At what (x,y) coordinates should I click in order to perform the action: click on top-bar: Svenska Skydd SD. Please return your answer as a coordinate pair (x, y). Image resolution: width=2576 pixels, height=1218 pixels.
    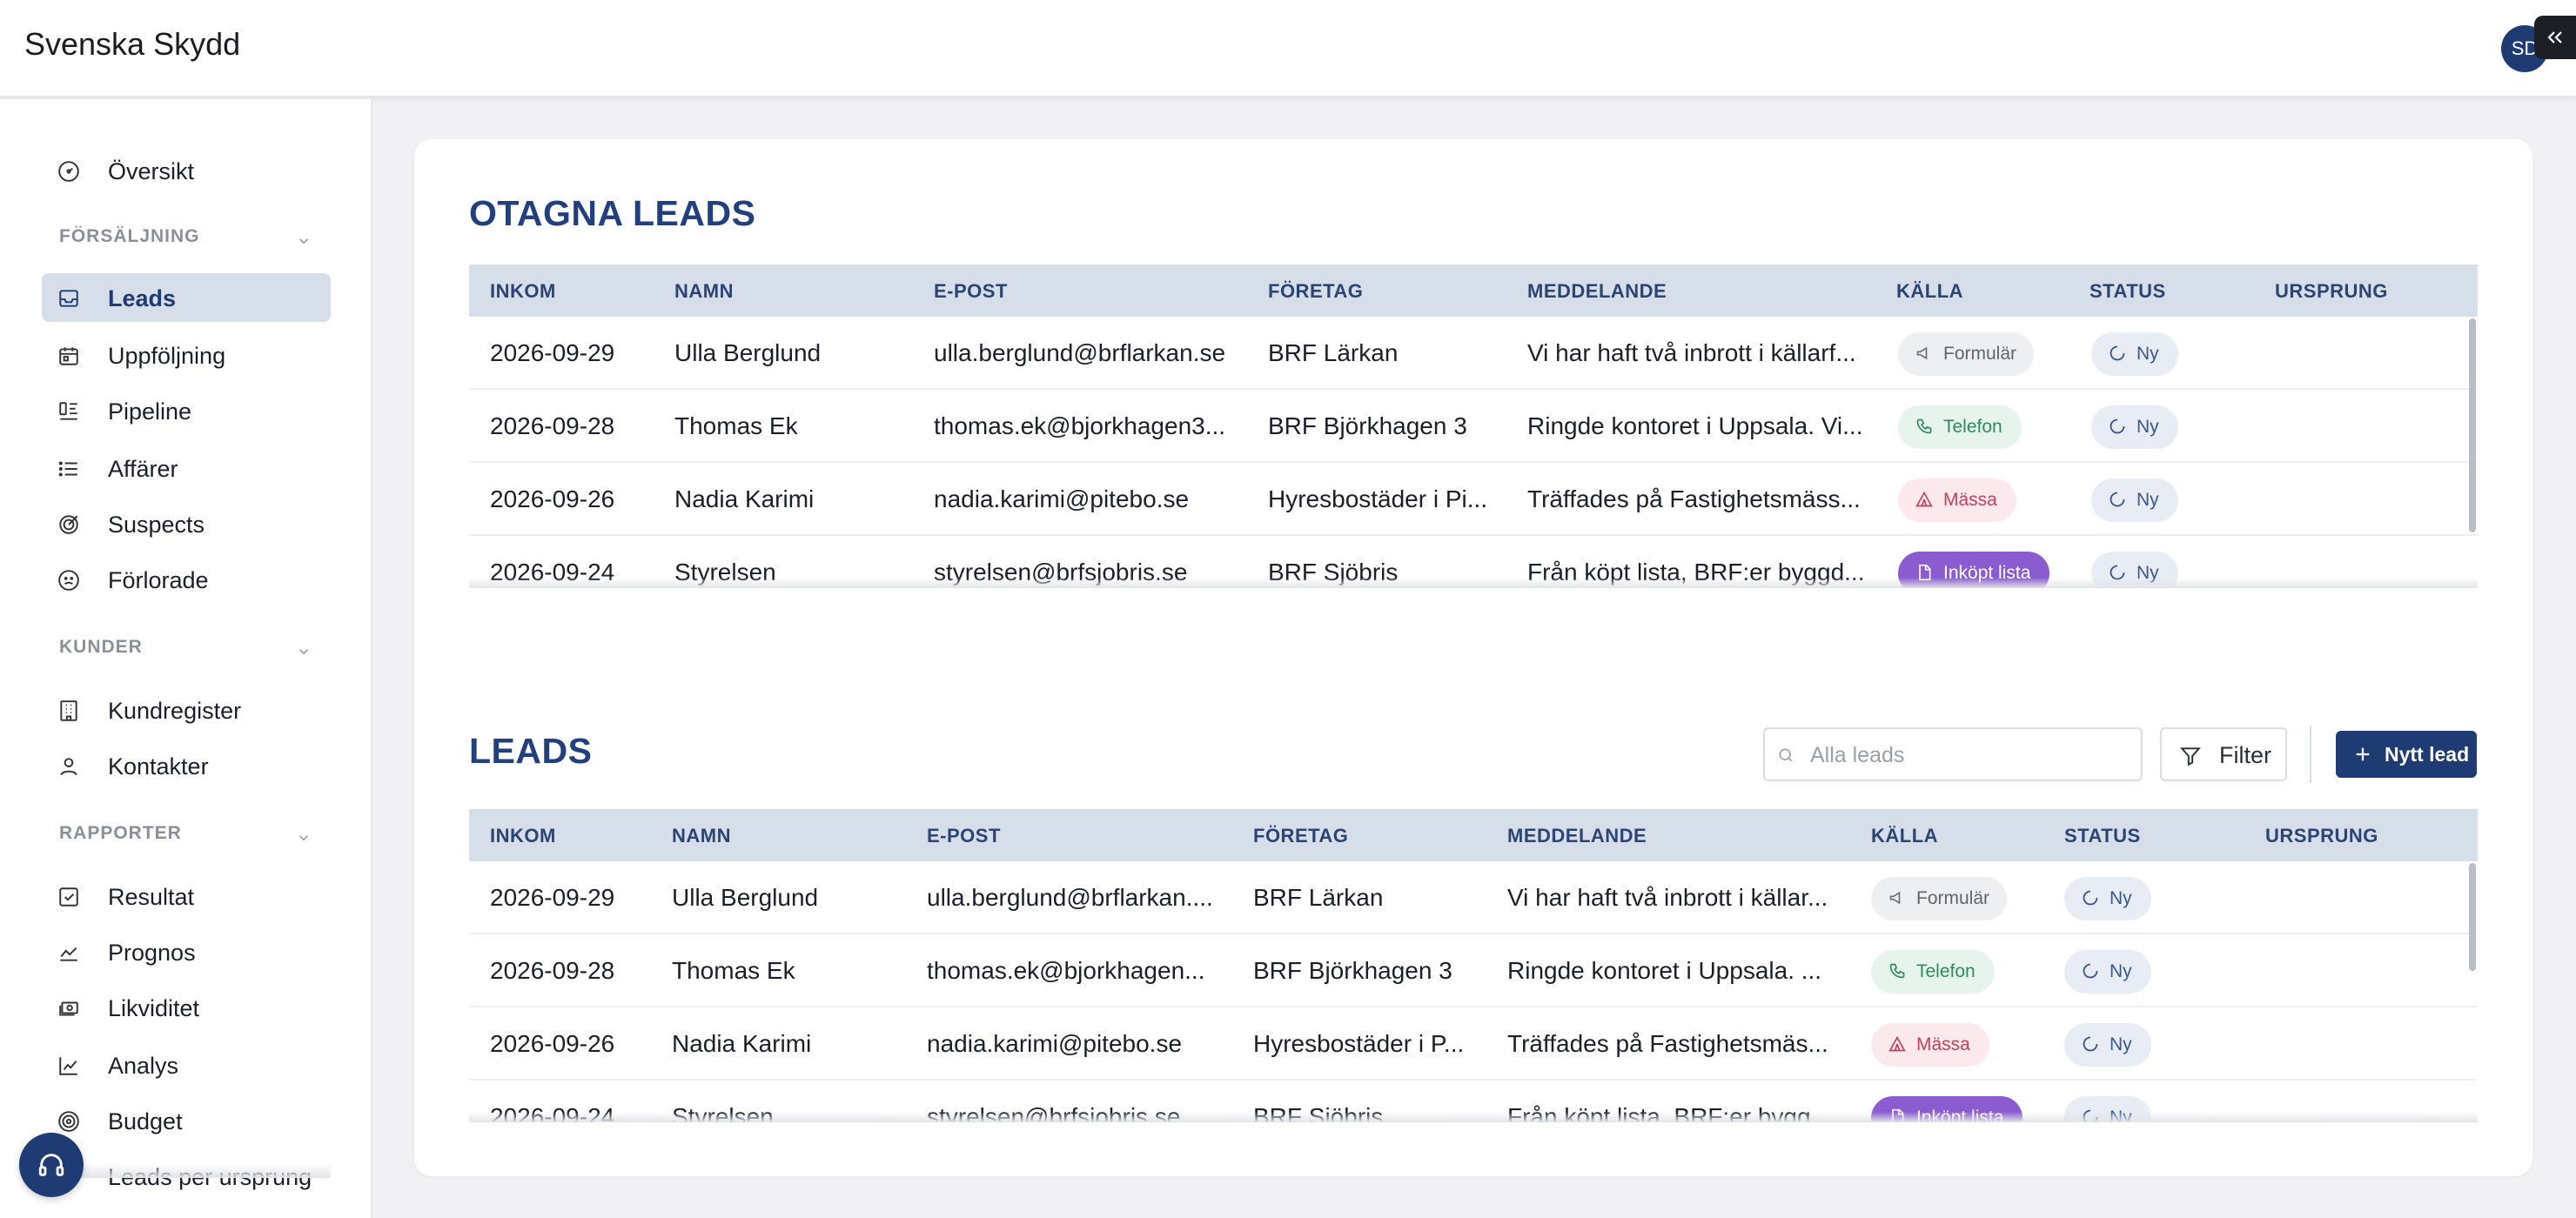
    Looking at the image, I should click on (1288, 48).